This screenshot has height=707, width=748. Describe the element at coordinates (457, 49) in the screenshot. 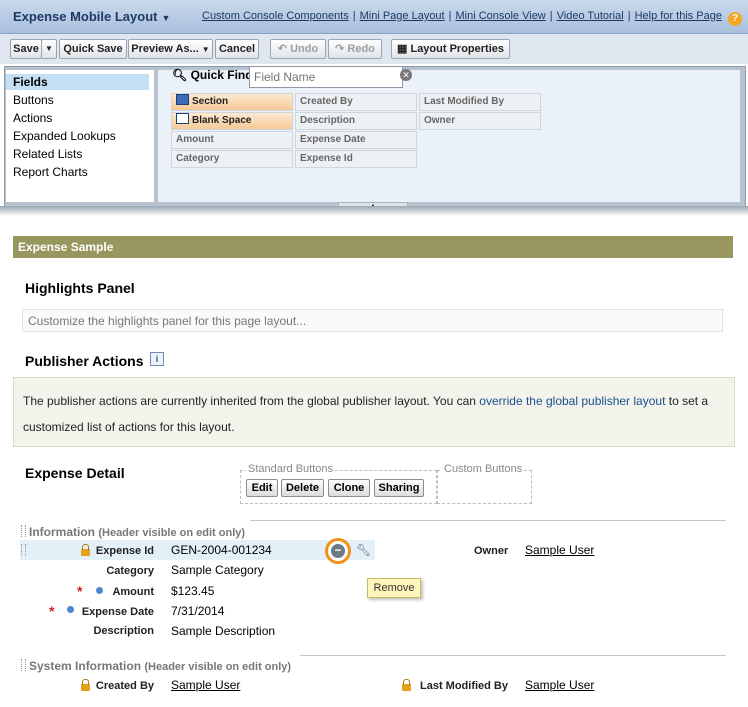

I see `layout-properties-label: Layout Properties` at that location.